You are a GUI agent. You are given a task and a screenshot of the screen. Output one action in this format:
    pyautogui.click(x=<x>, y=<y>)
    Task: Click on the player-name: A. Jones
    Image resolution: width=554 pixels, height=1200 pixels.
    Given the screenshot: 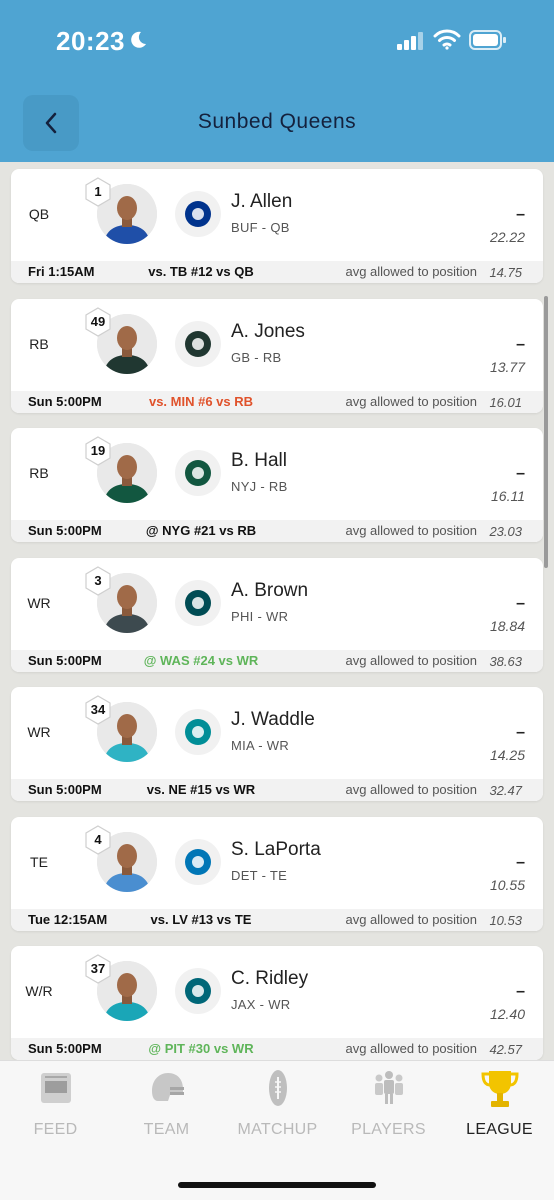 What is the action you would take?
    pyautogui.click(x=268, y=332)
    